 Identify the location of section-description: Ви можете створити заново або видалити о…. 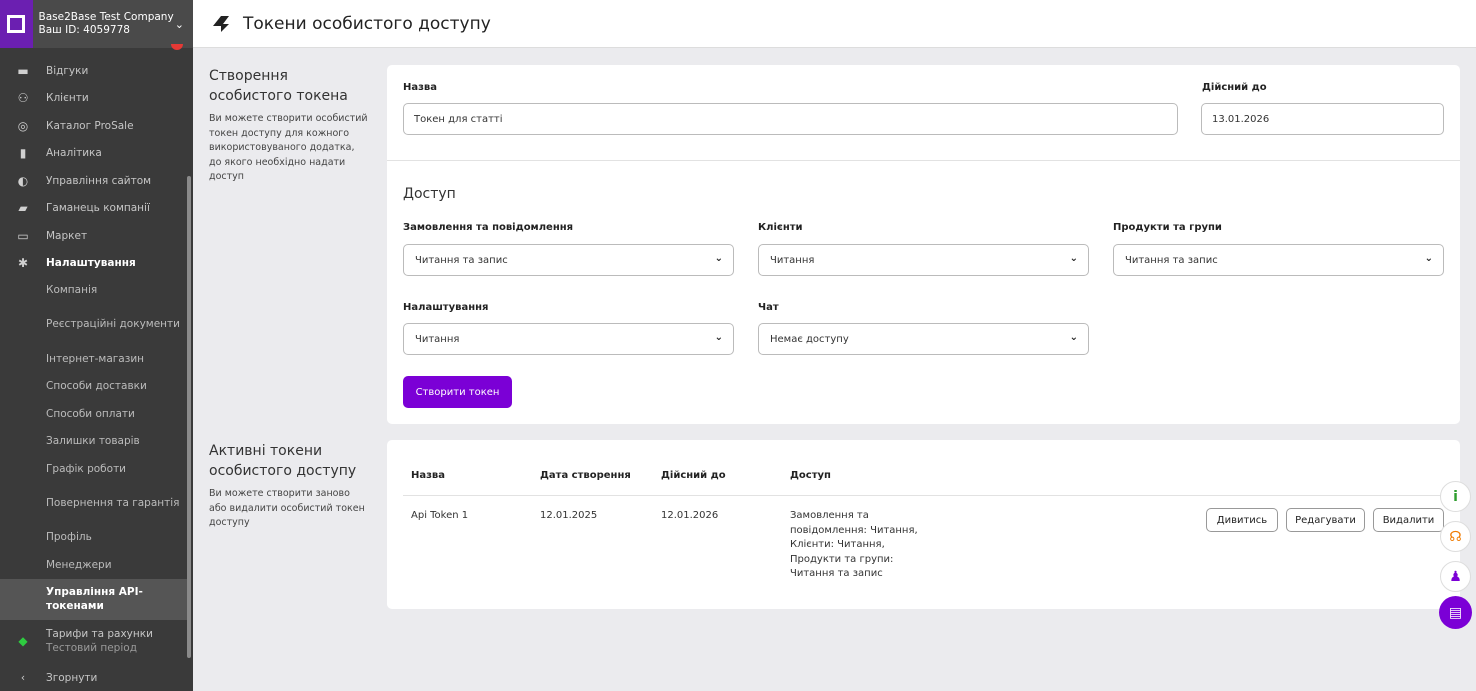
(287, 508).